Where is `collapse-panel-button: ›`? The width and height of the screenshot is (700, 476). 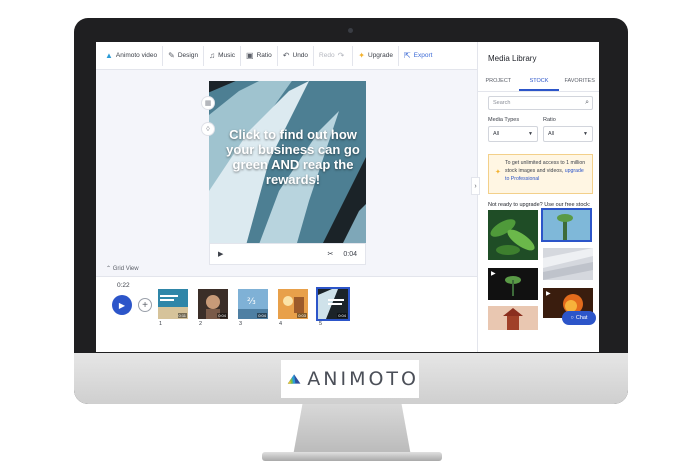 collapse-panel-button: › is located at coordinates (475, 186).